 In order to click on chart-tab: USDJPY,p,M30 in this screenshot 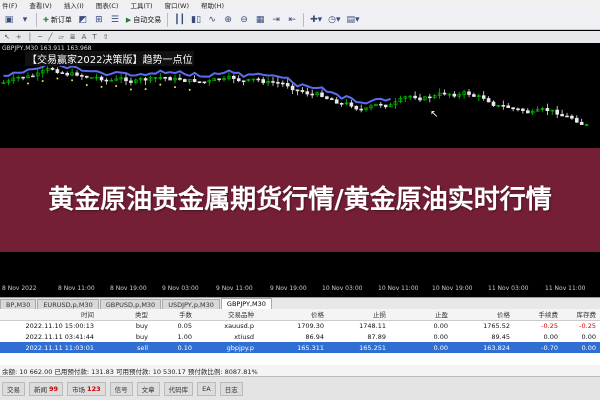, I will do `click(191, 304)`.